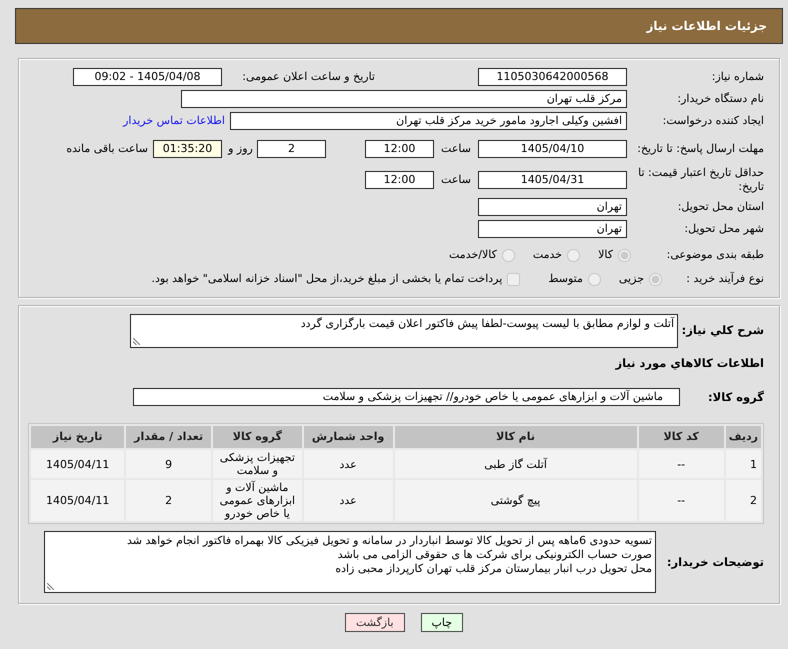  I want to click on page-title: جزئیات اطلاعات نیاز, so click(706, 26).